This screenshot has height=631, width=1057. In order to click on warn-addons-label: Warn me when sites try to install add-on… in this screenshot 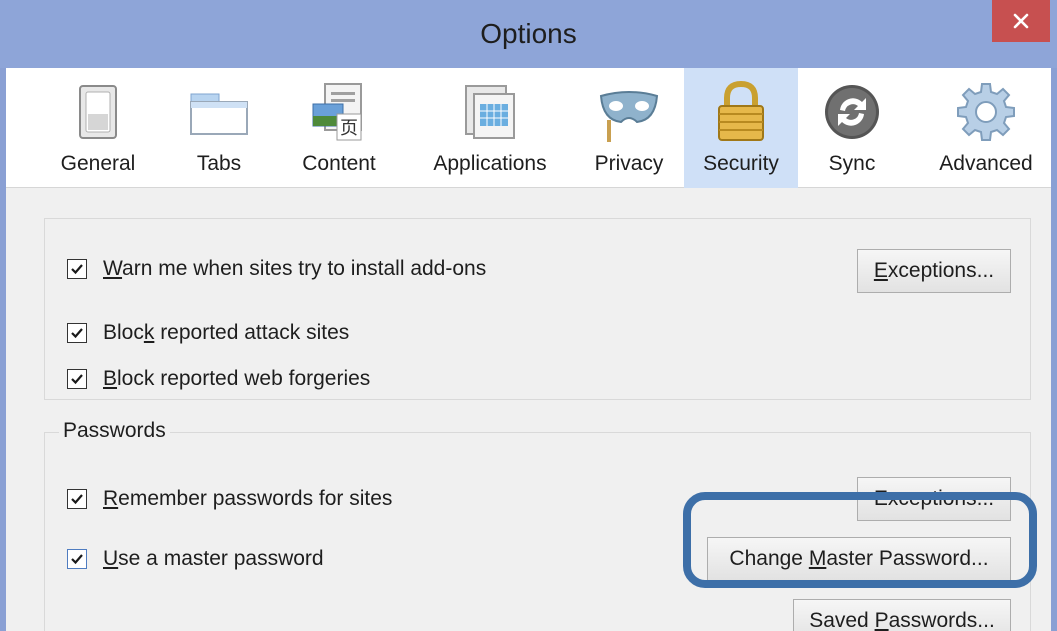, I will do `click(295, 268)`.